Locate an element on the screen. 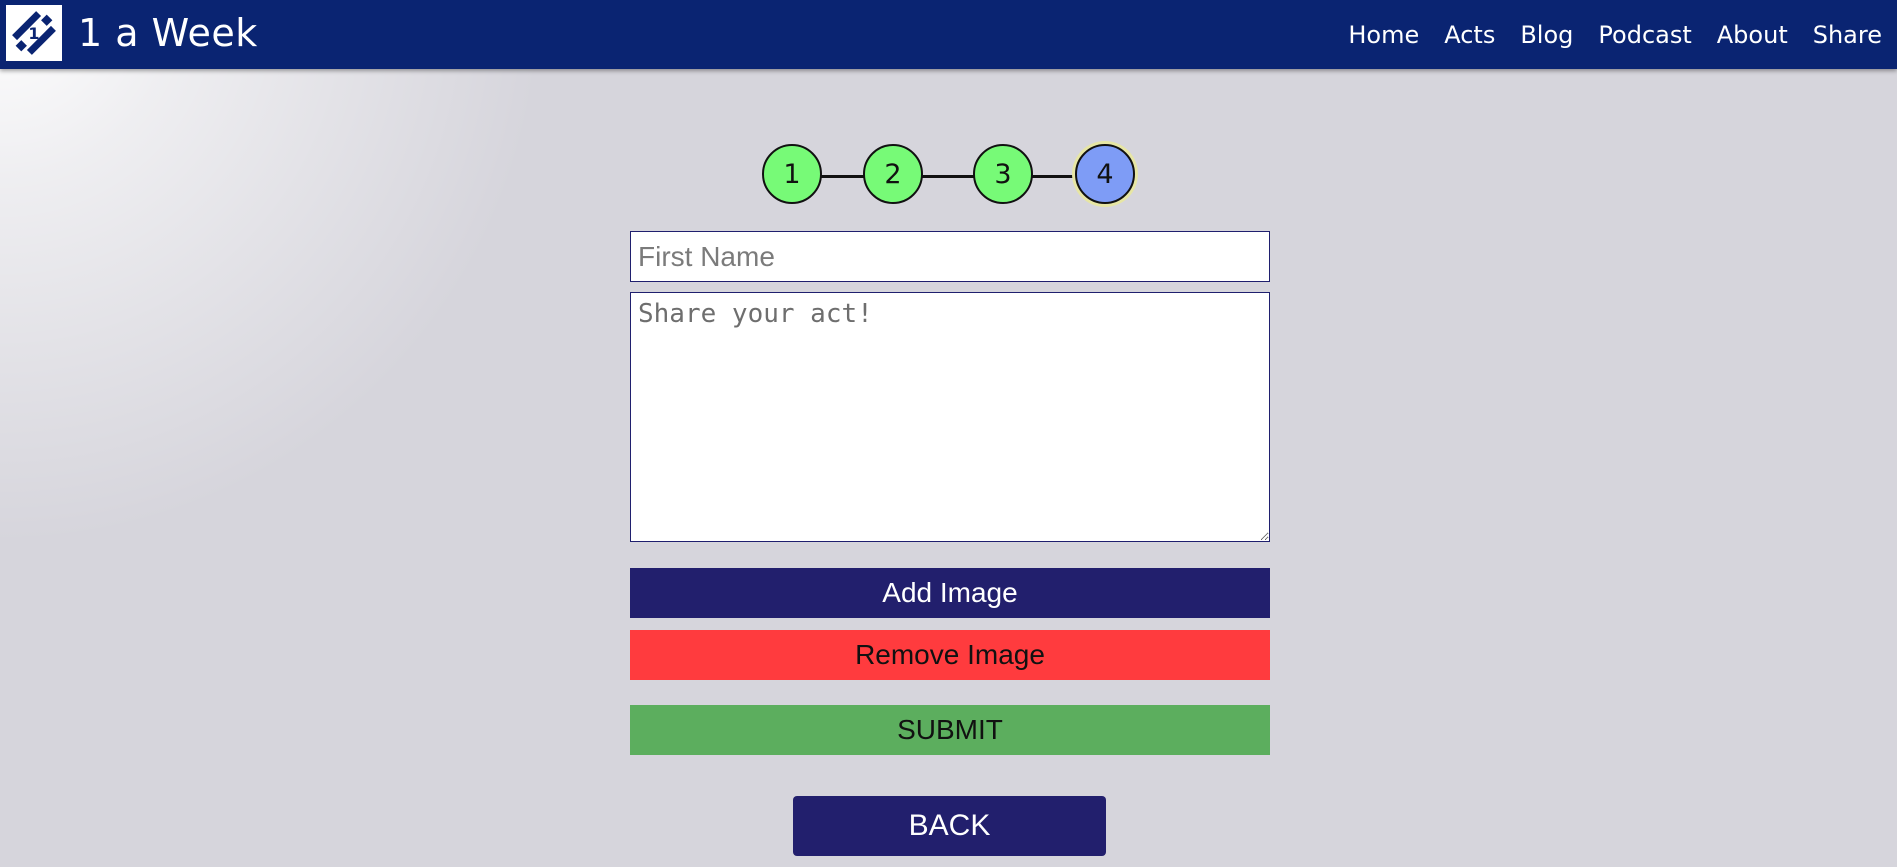 This screenshot has height=867, width=1897. stepper-connector-line is located at coordinates (949, 176).